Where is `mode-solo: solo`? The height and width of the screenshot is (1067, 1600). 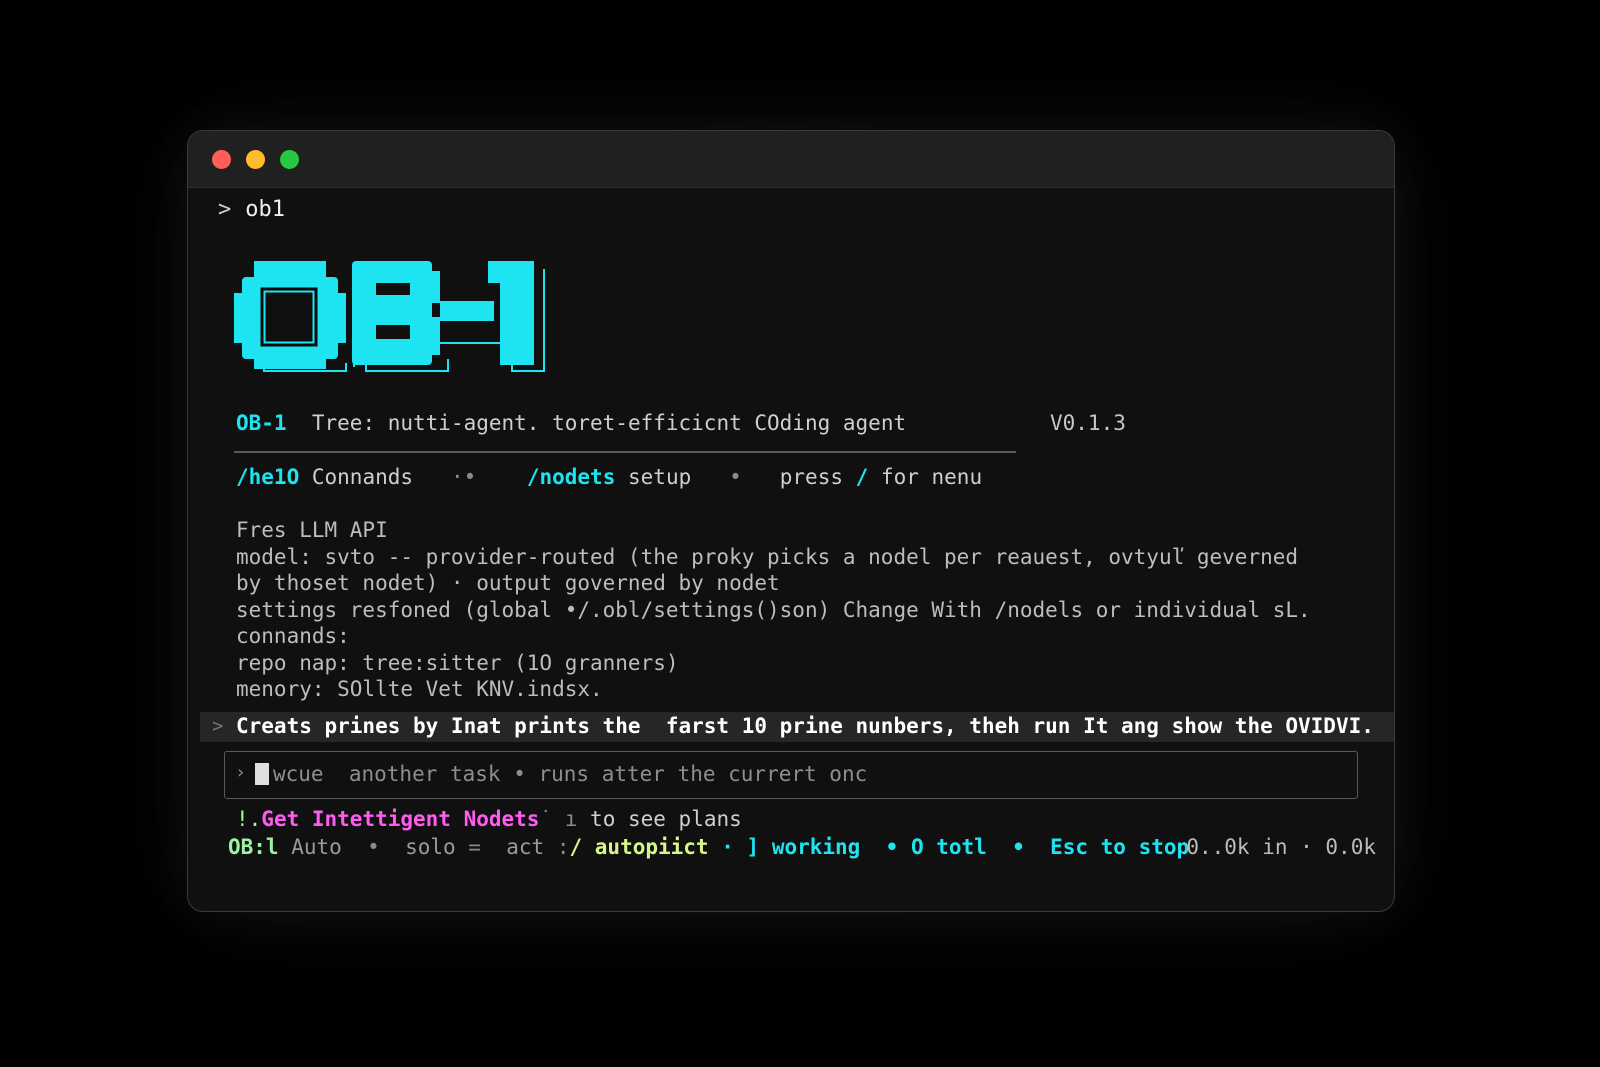
mode-solo: solo is located at coordinates (430, 847).